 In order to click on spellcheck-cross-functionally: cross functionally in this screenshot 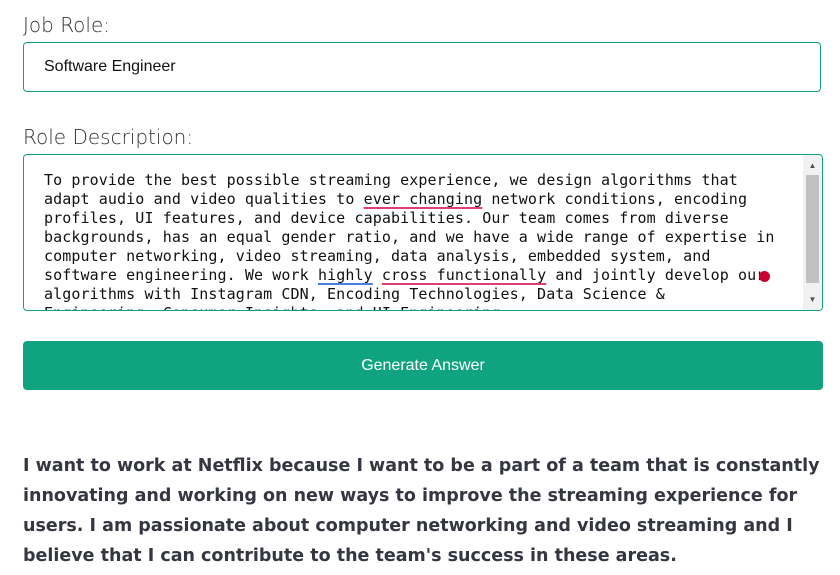, I will do `click(464, 275)`.